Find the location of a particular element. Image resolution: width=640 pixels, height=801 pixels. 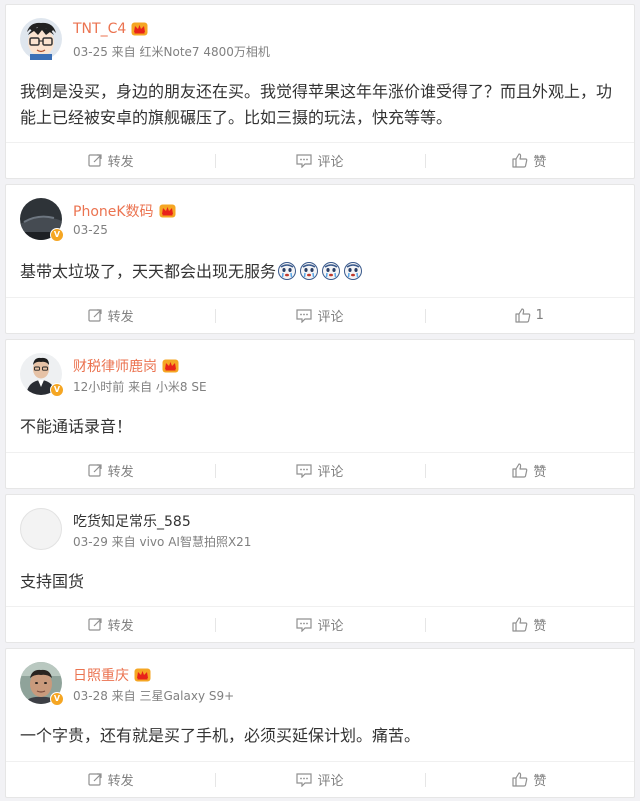

emoji-group is located at coordinates (320, 271).